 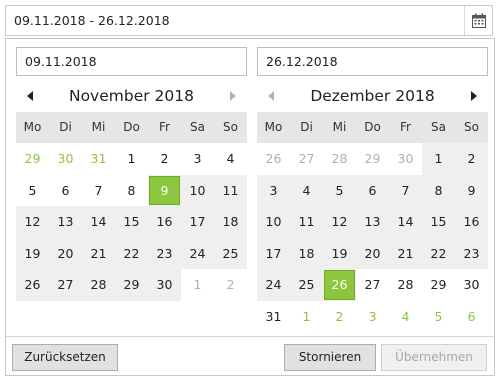 I want to click on chevron-right-icon, so click(x=233, y=96).